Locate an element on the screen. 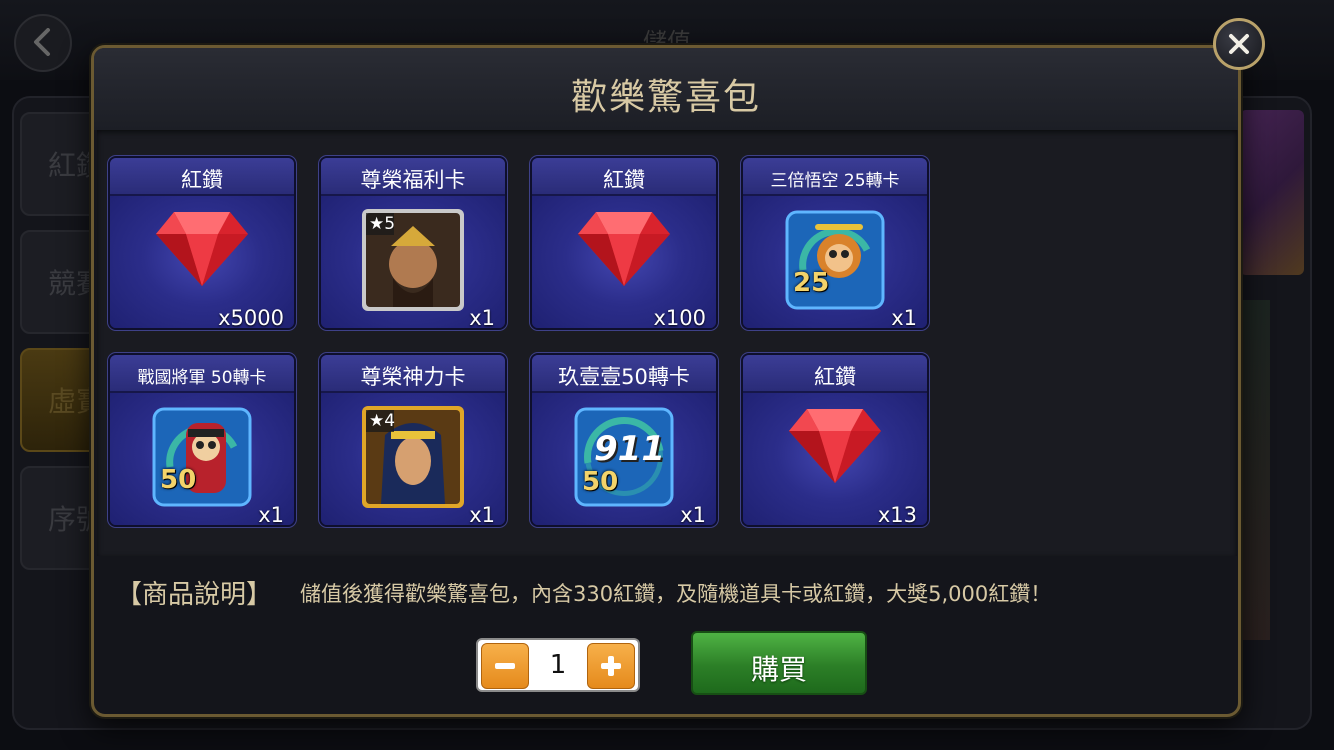 This screenshot has width=1334, height=750. item-name: 尊榮神力卡 is located at coordinates (413, 377).